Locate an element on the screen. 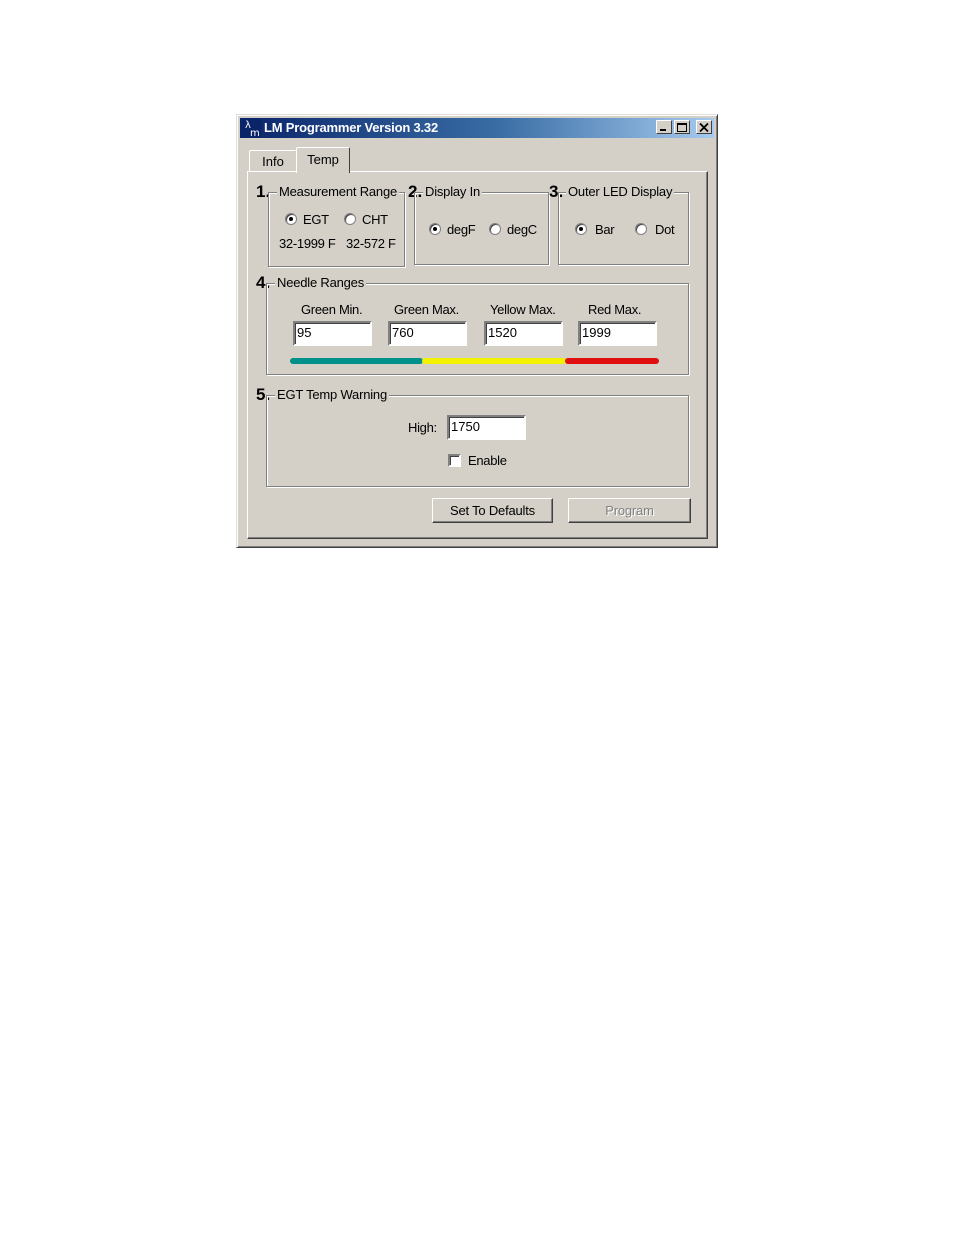 The height and width of the screenshot is (1235, 954). outer-led-legend: Outer LED Display is located at coordinates (620, 191).